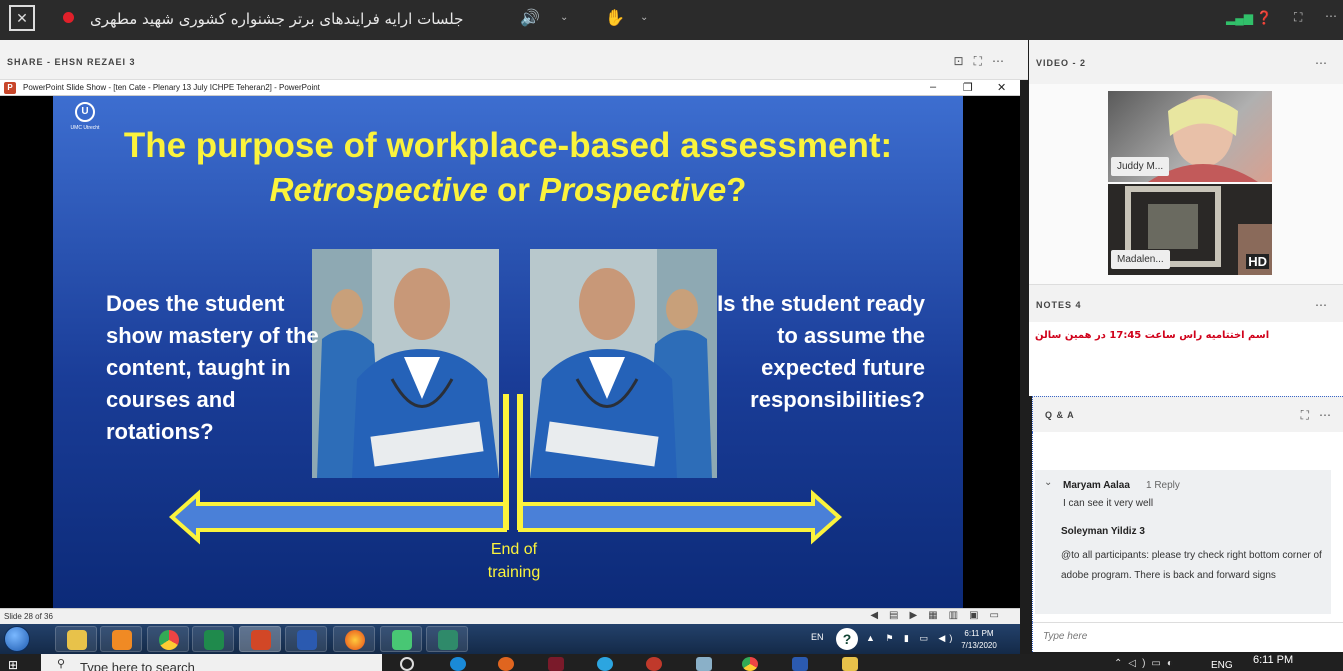 Image resolution: width=1343 pixels, height=671 pixels. Describe the element at coordinates (933, 87) in the screenshot. I see `minimize-icon: –` at that location.